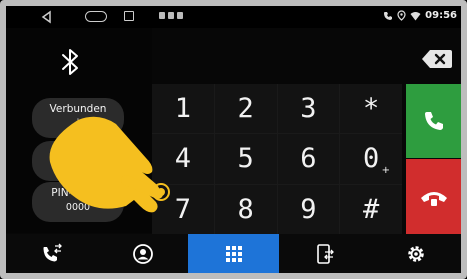  I want to click on key-7: 7, so click(183, 209).